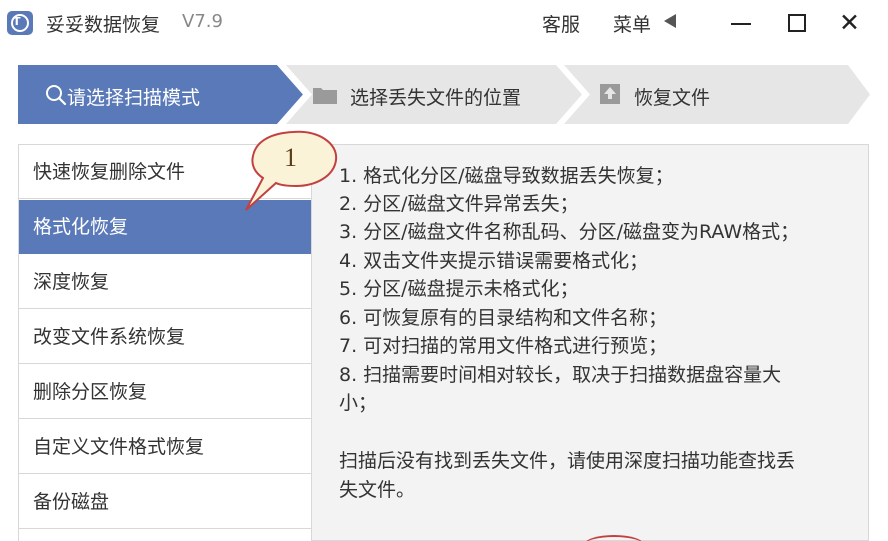 The image size is (888, 541). What do you see at coordinates (290, 157) in the screenshot?
I see `callout-number: 1` at bounding box center [290, 157].